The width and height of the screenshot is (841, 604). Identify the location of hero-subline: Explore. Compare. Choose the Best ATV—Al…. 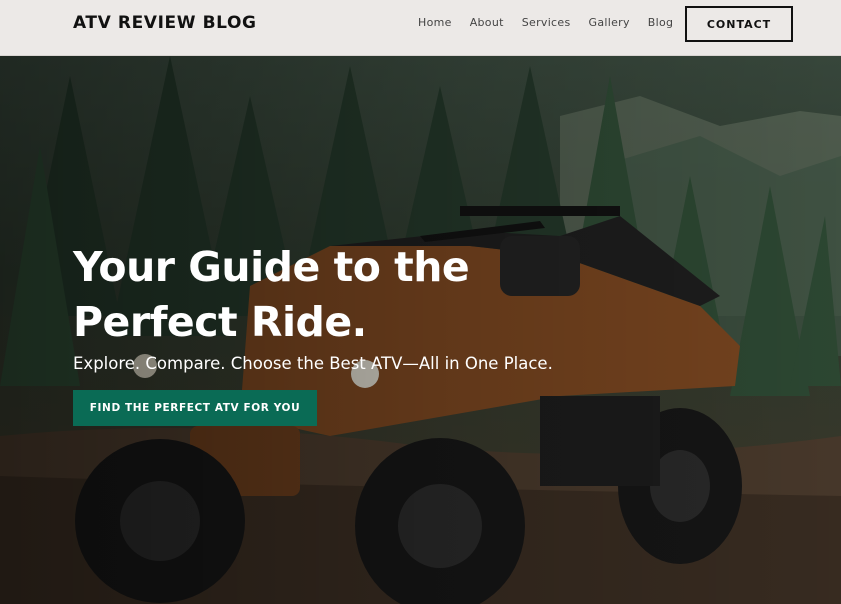
(313, 363).